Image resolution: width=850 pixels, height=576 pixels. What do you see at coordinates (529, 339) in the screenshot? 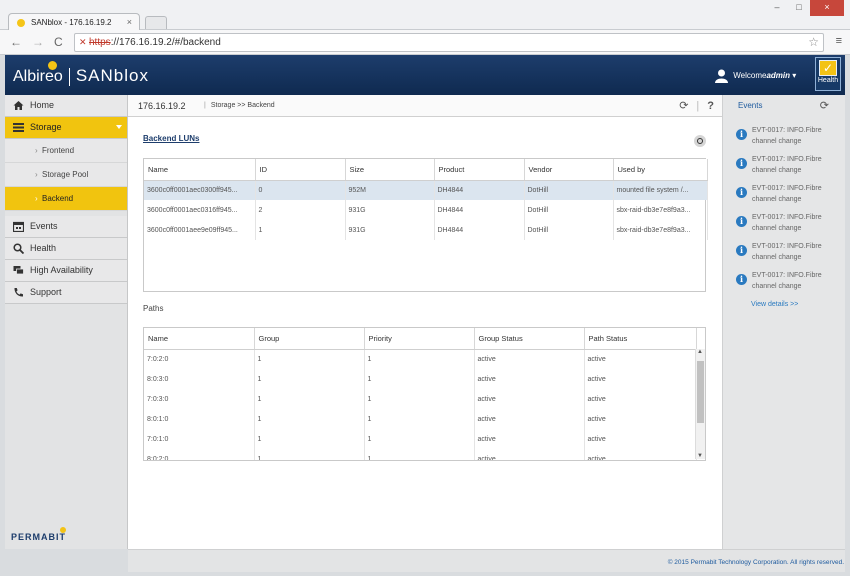
I see `column-header: Group Status` at bounding box center [529, 339].